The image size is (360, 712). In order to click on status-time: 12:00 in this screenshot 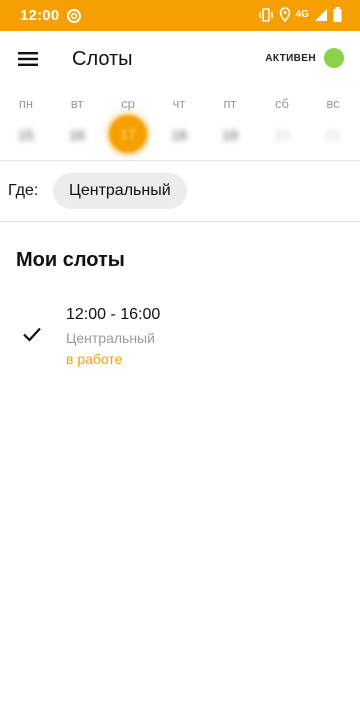, I will do `click(40, 15)`.